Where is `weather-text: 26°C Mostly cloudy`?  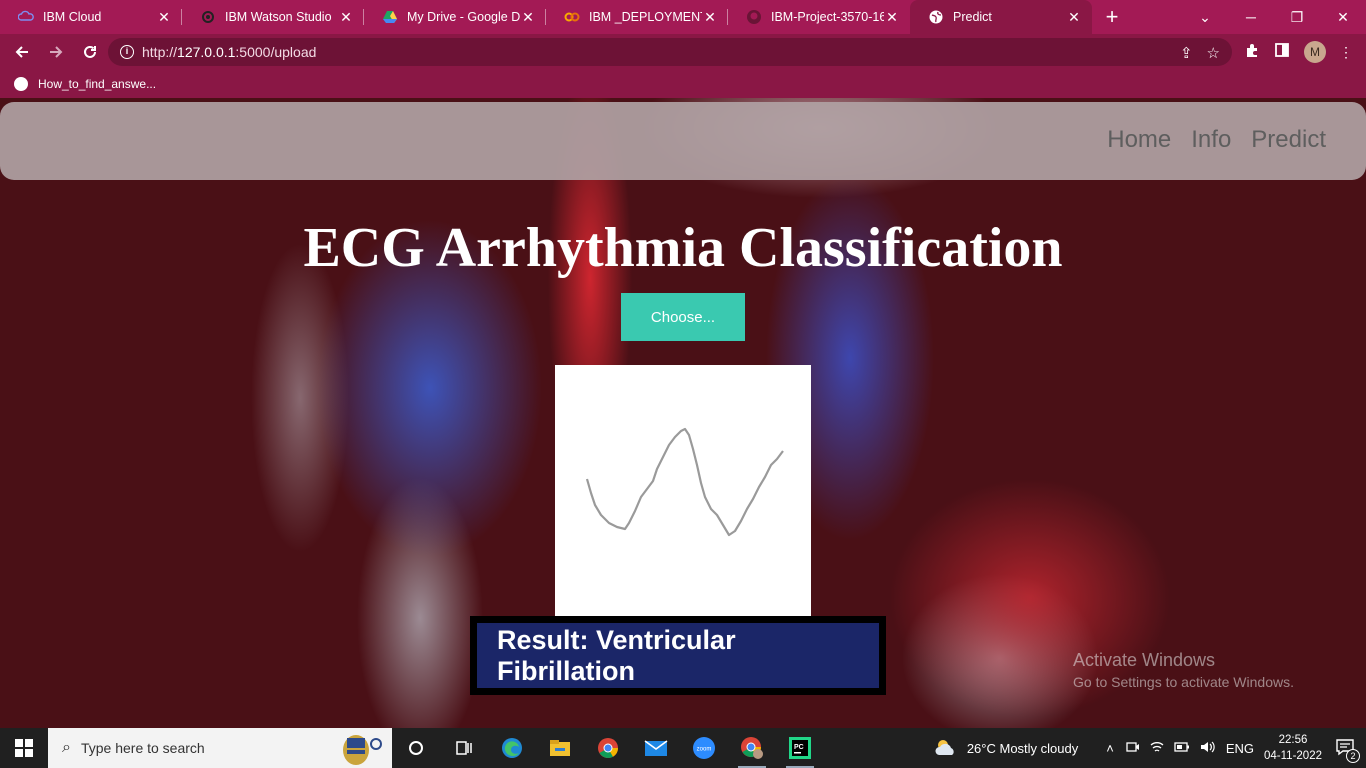
weather-text: 26°C Mostly cloudy is located at coordinates (1022, 748).